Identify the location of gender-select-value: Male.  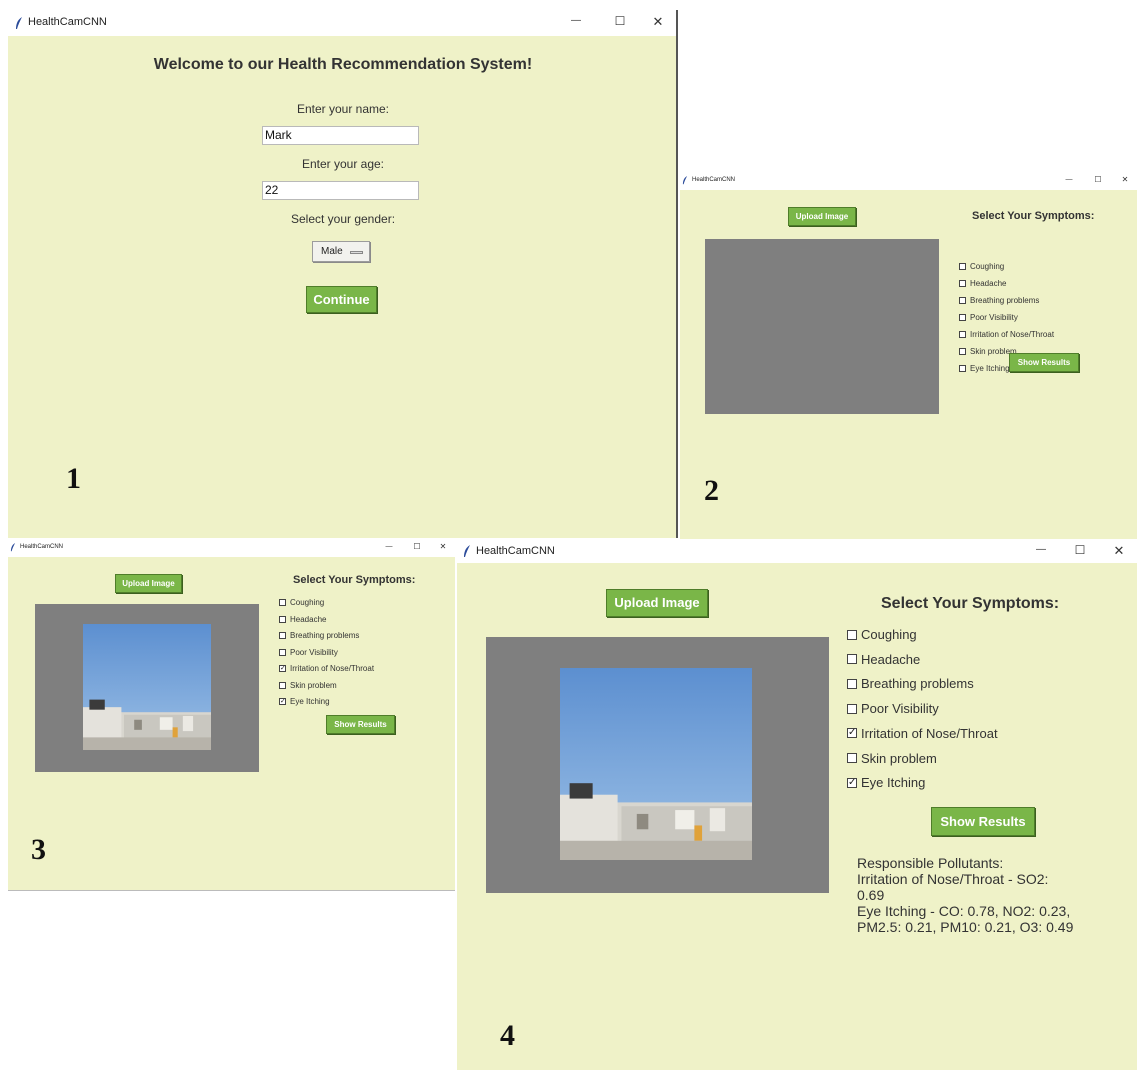
(332, 251).